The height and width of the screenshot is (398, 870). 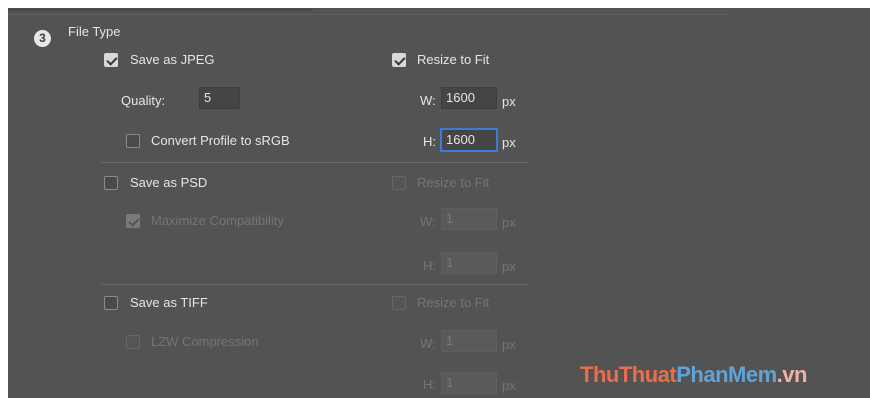 I want to click on save-as-psd-checkbox, so click(x=111, y=183).